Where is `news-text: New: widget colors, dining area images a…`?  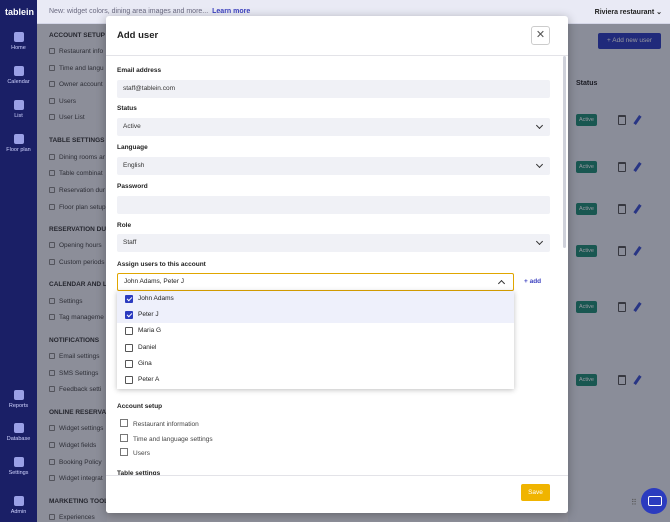 news-text: New: widget colors, dining area images a… is located at coordinates (129, 11).